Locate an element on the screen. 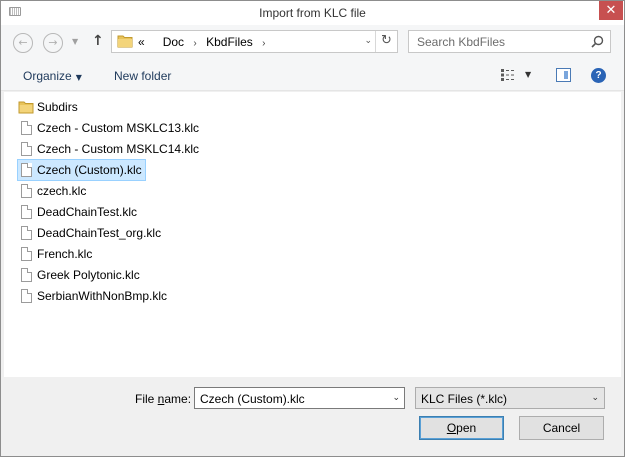  search-input: Search KbdFiles is located at coordinates (461, 42).